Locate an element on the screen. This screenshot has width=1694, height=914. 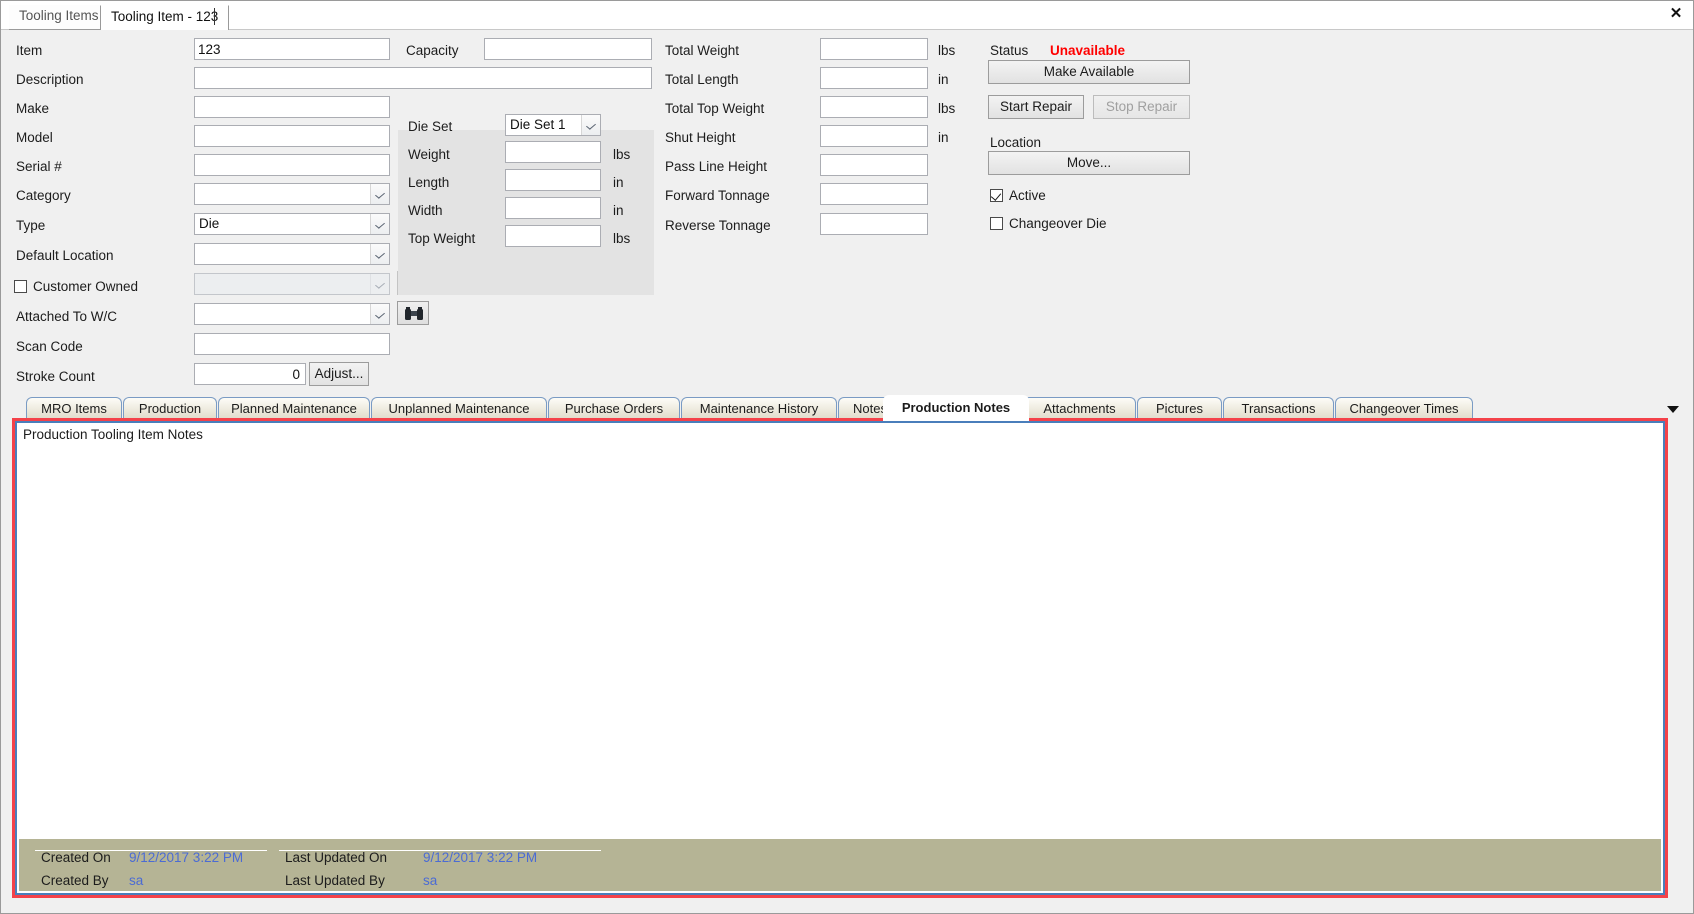
item-input is located at coordinates (292, 49).